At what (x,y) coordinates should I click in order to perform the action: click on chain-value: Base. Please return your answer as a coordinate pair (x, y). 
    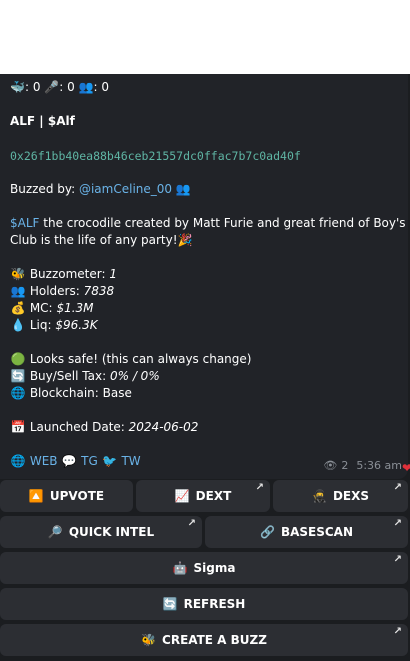
    Looking at the image, I should click on (117, 393).